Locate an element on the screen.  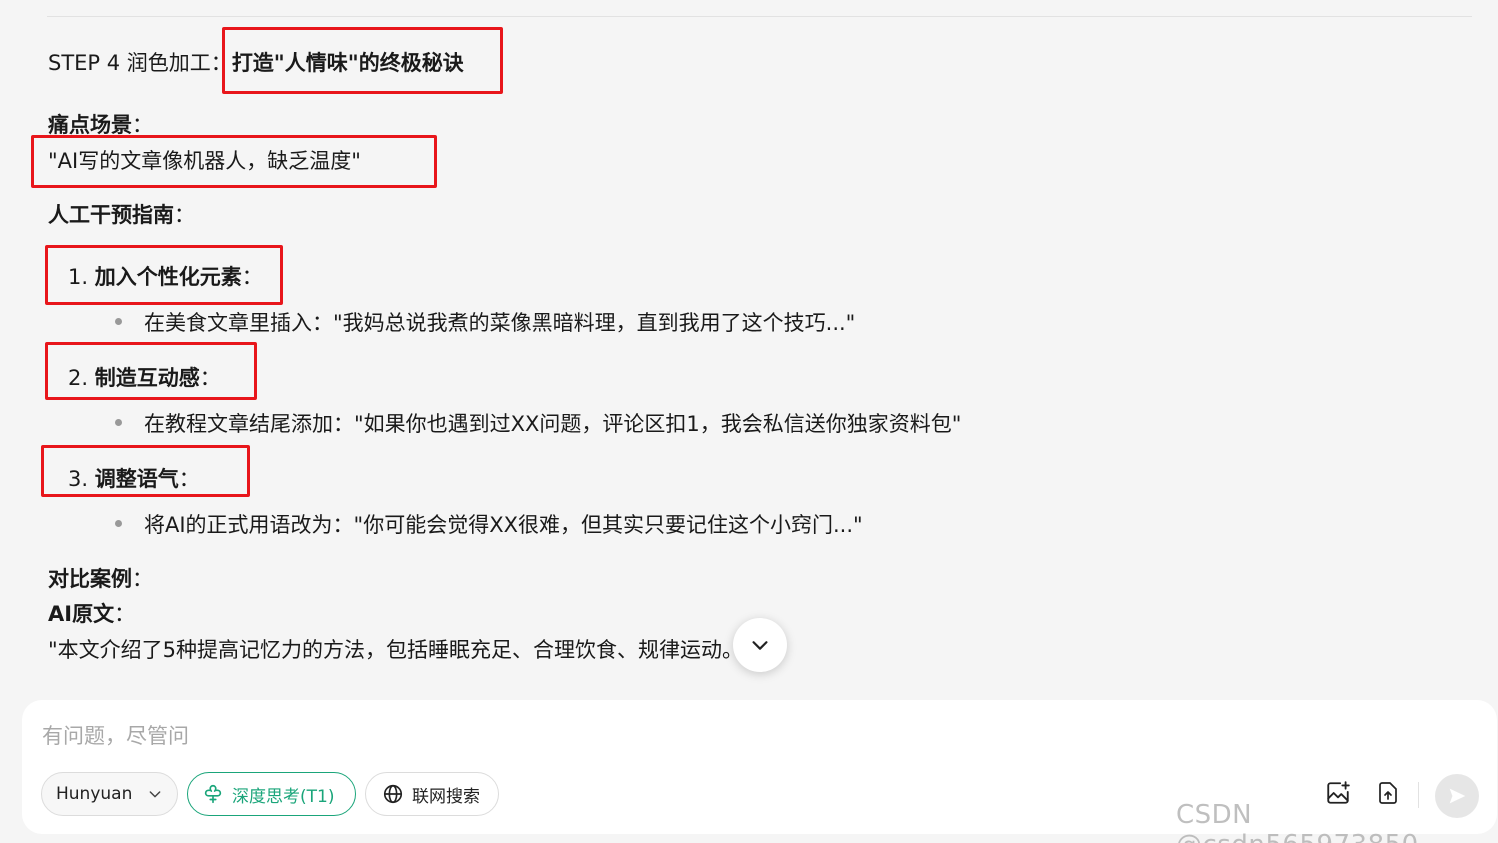
pain-point-quote: "AI写的文章像机器人，缺乏温度" is located at coordinates (204, 161).